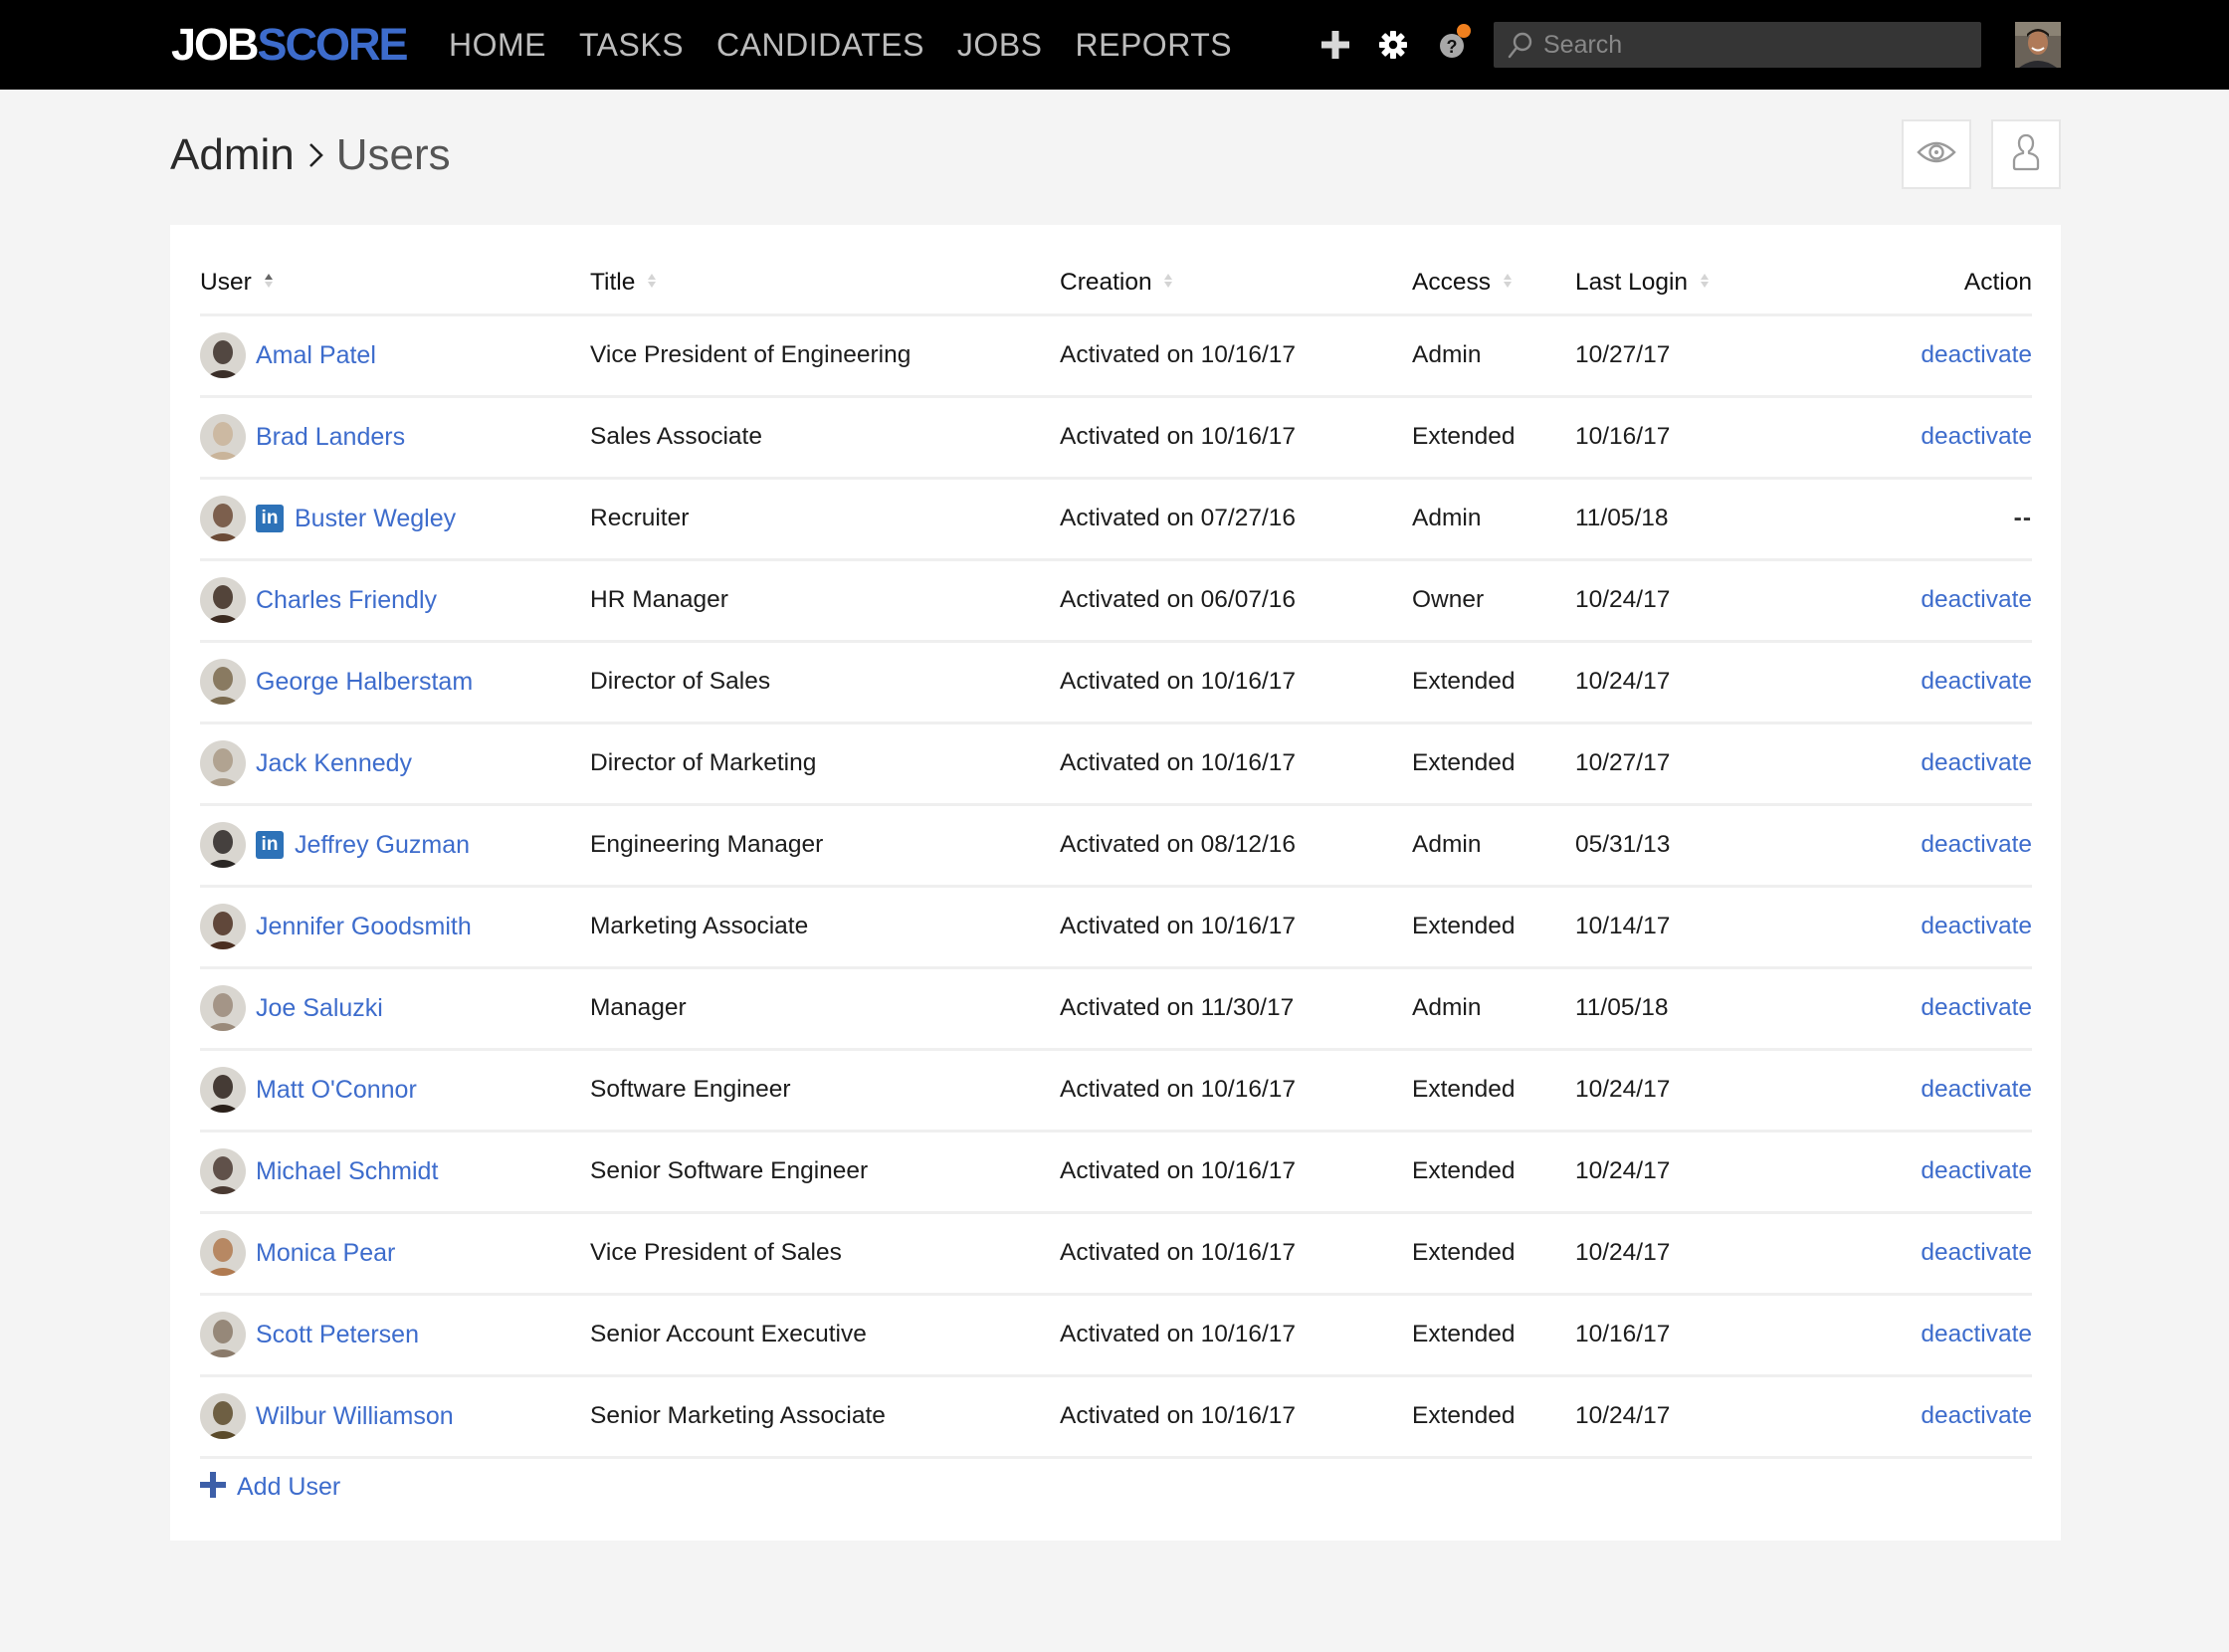 Image resolution: width=2229 pixels, height=1652 pixels. What do you see at coordinates (325, 1253) in the screenshot?
I see `user-name-link: Monica Pear` at bounding box center [325, 1253].